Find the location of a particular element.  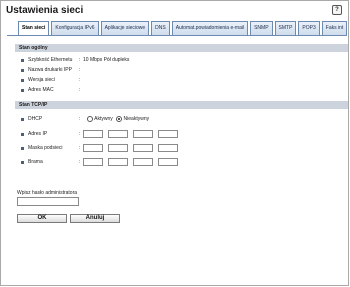

dhcp-active-radio is located at coordinates (90, 118).